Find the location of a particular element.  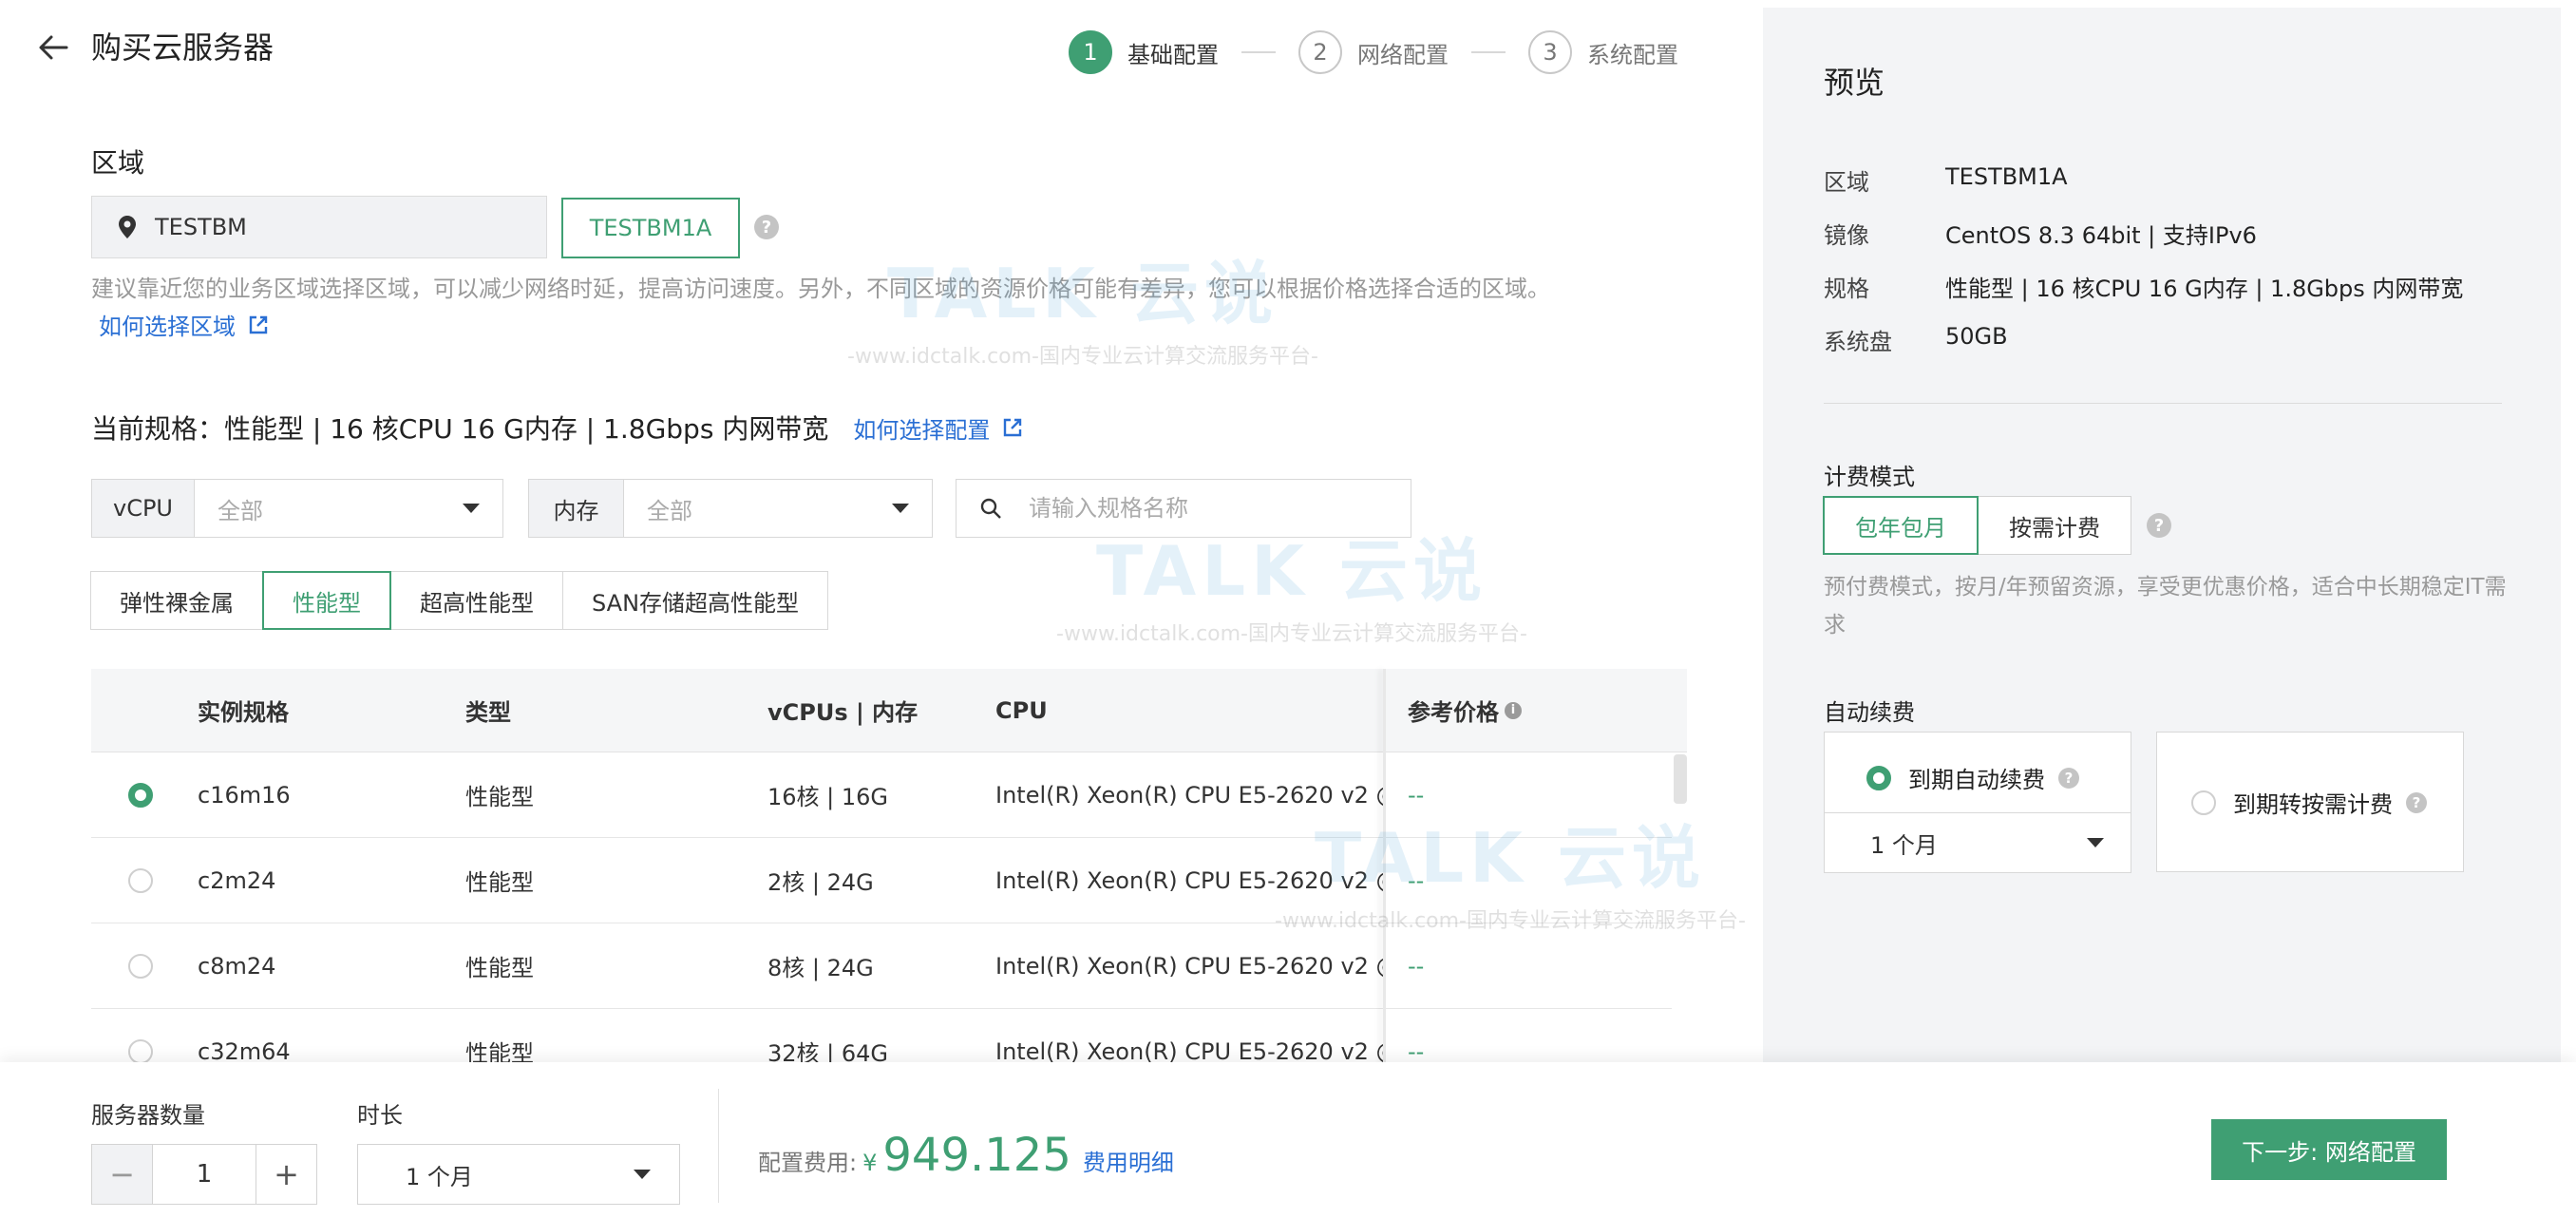

current-spec-label: 当前规格：性能型 | 16 核CPU 16 G内存 | 1.8Gbps 内网带宽 is located at coordinates (460, 429).